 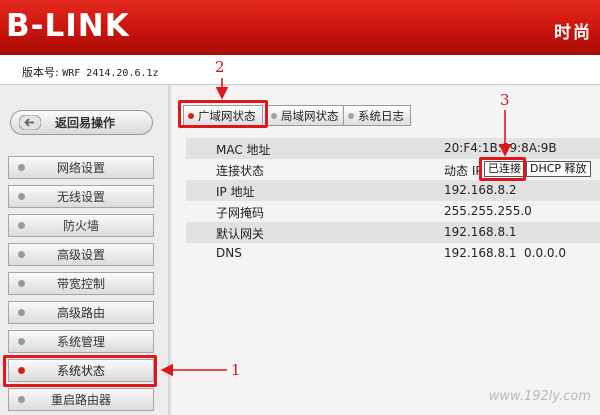 What do you see at coordinates (505, 100) in the screenshot?
I see `annotation-number-3: 3` at bounding box center [505, 100].